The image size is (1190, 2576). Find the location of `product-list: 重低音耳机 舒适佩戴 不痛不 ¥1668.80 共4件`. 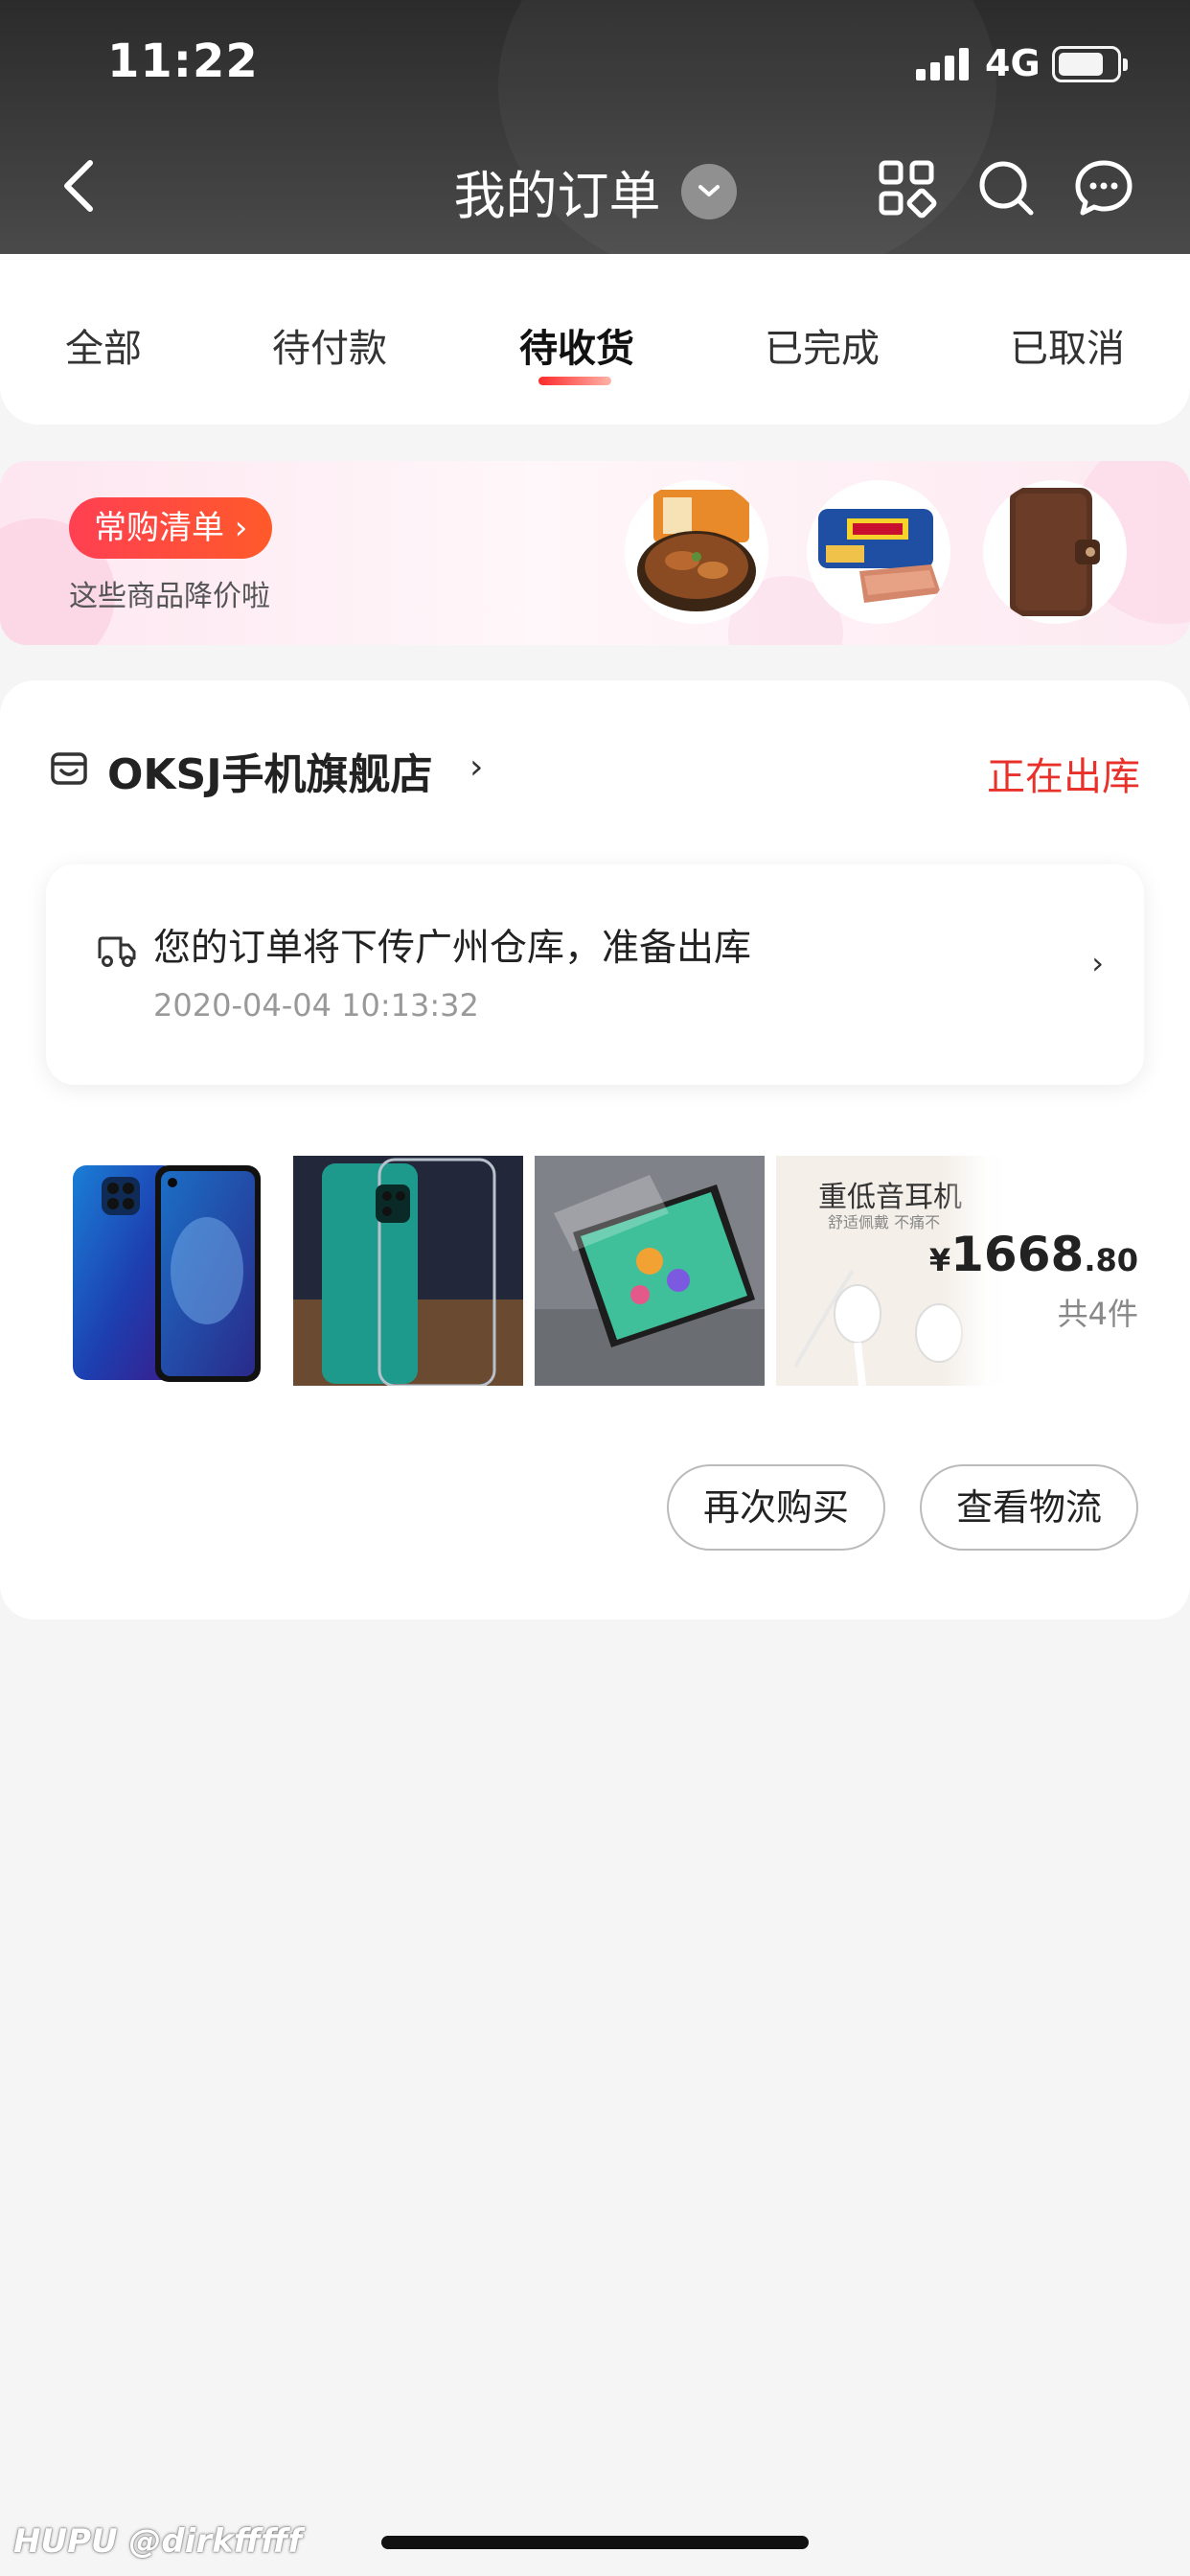

product-list: 重低音耳机 舒适佩戴 不痛不 ¥1668.80 共4件 is located at coordinates (595, 1270).